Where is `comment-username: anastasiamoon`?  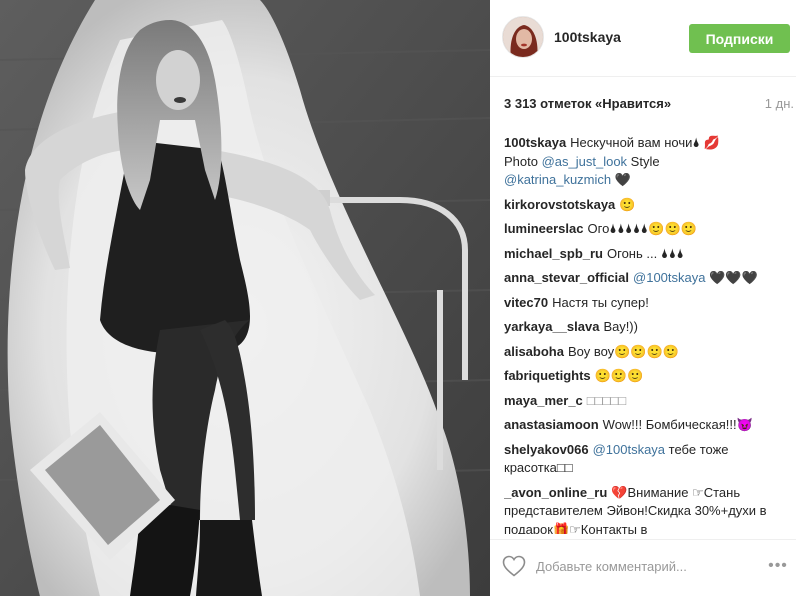 comment-username: anastasiamoon is located at coordinates (551, 424).